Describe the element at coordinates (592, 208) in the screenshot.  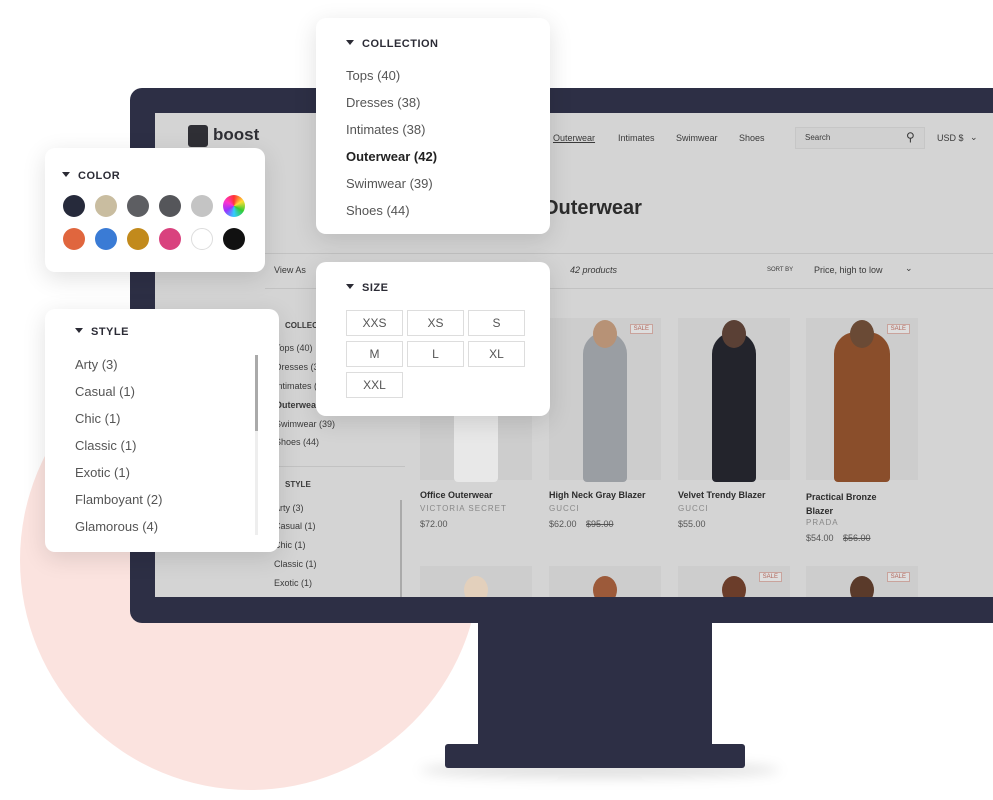
I see `page-title: Outerwear` at that location.